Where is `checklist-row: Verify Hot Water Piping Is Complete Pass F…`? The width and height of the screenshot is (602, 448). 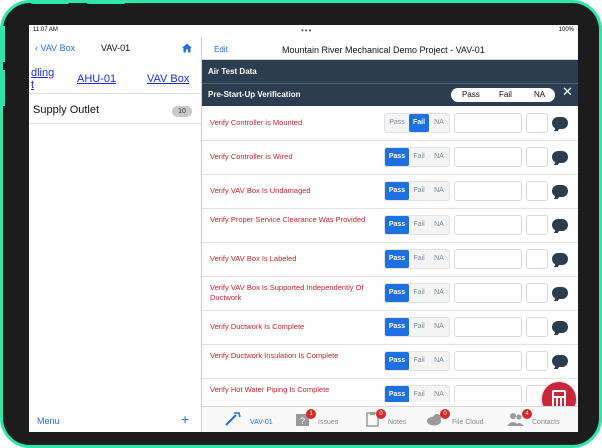 checklist-row: Verify Hot Water Piping Is Complete Pass F… is located at coordinates (390, 390).